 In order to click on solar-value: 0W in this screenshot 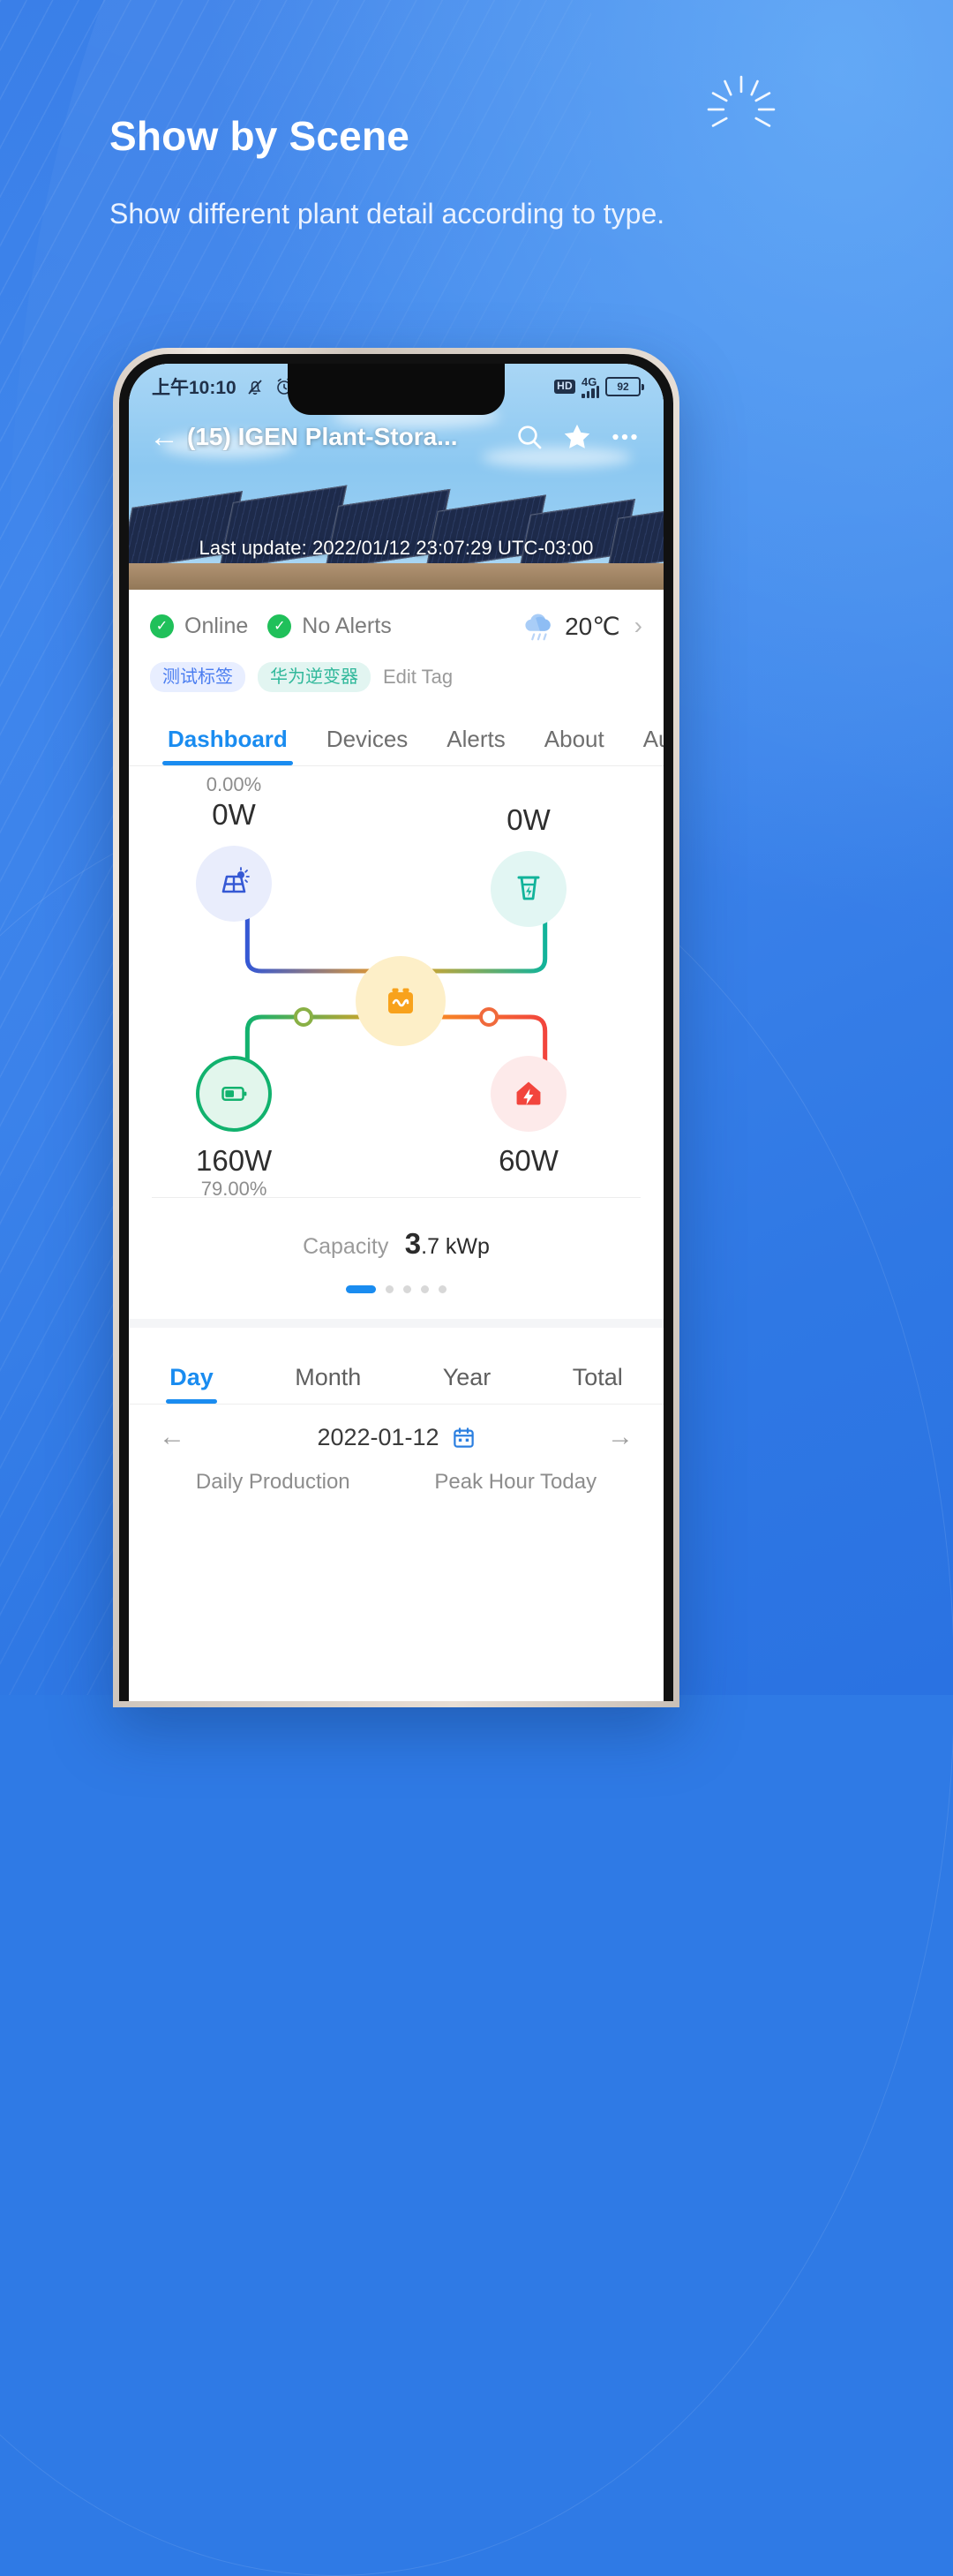, I will do `click(234, 815)`.